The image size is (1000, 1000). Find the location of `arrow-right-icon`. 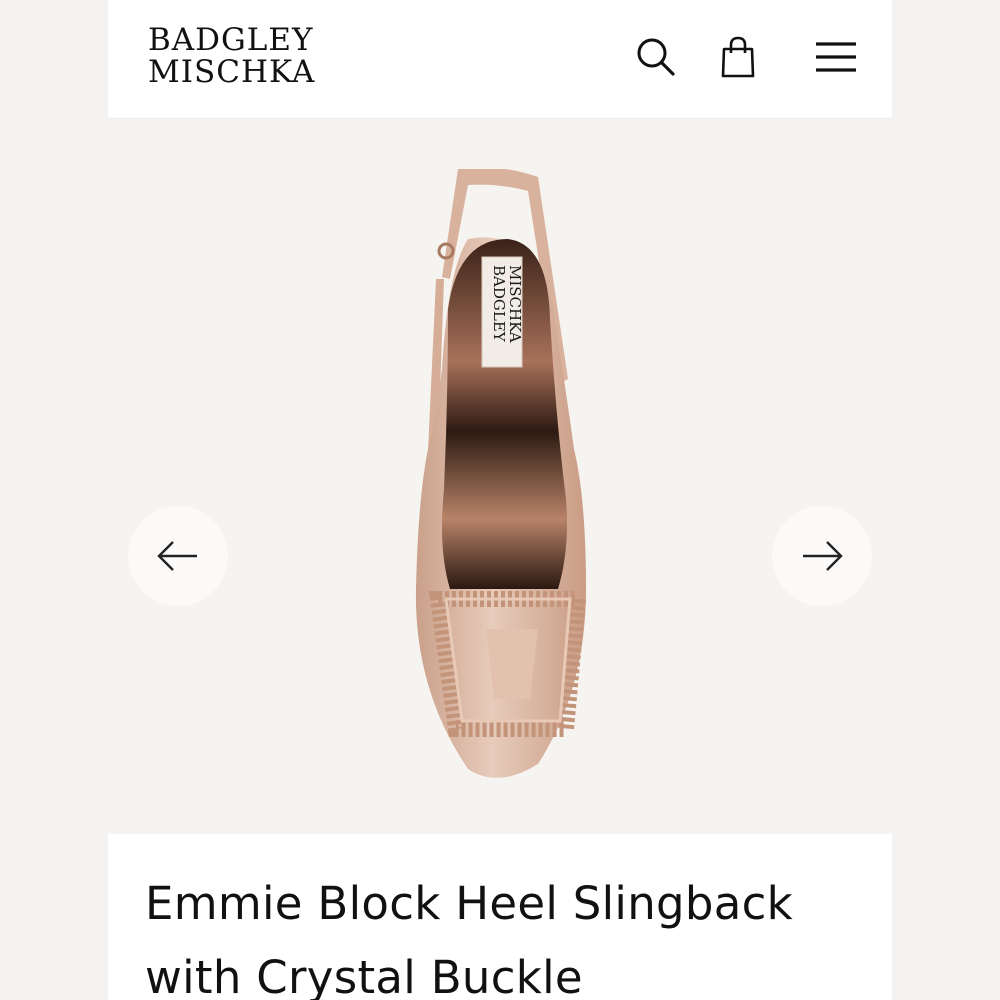

arrow-right-icon is located at coordinates (823, 556).